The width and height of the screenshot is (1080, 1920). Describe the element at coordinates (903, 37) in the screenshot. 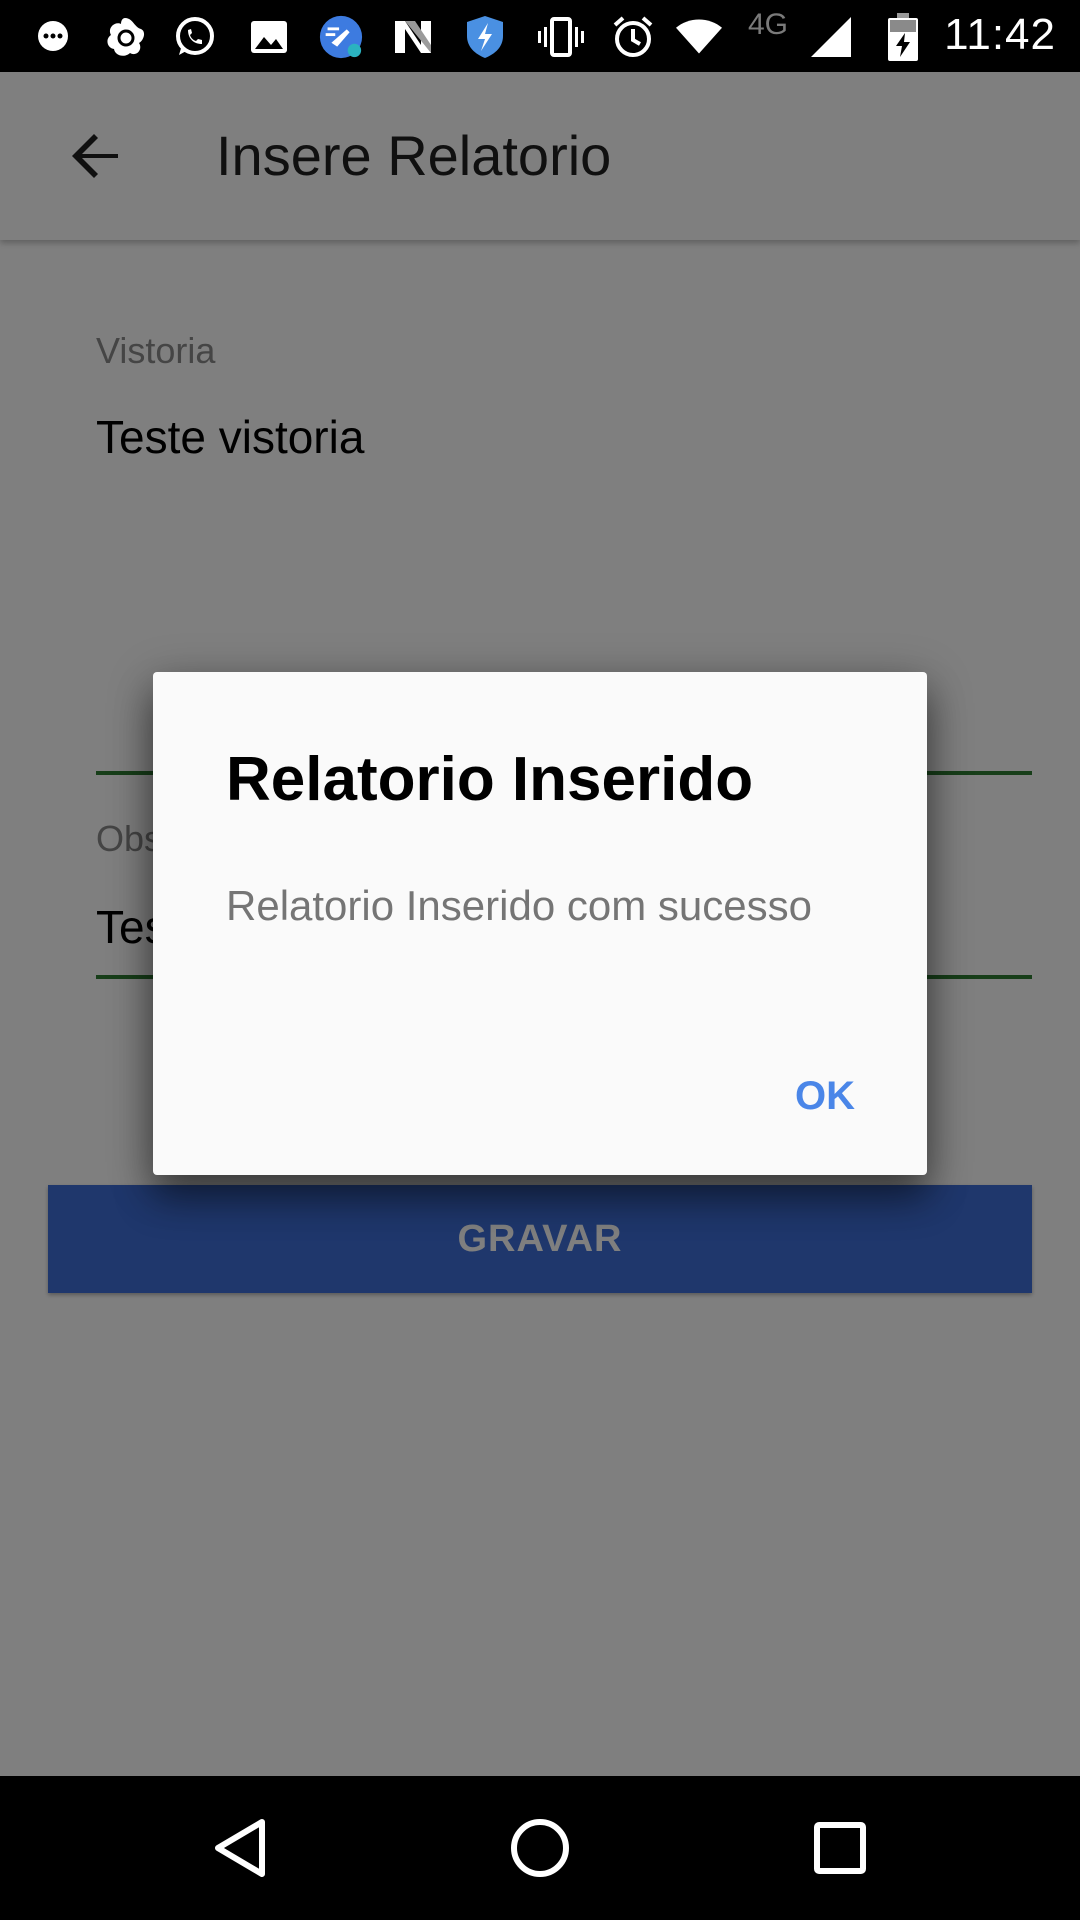

I see `battery-icon` at that location.